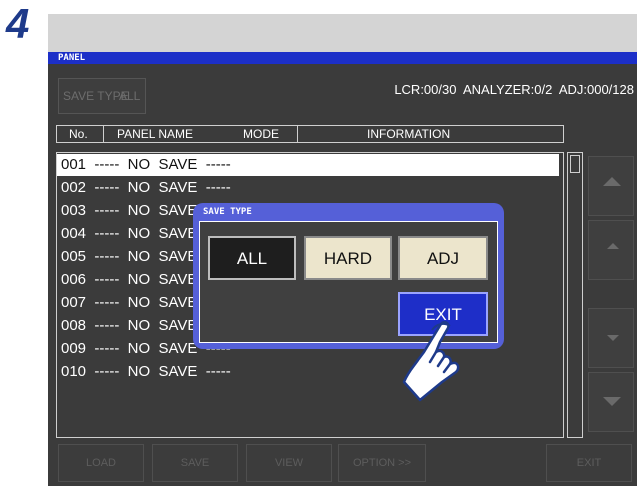 The width and height of the screenshot is (637, 486). What do you see at coordinates (101, 463) in the screenshot?
I see `load-button: LOAD` at bounding box center [101, 463].